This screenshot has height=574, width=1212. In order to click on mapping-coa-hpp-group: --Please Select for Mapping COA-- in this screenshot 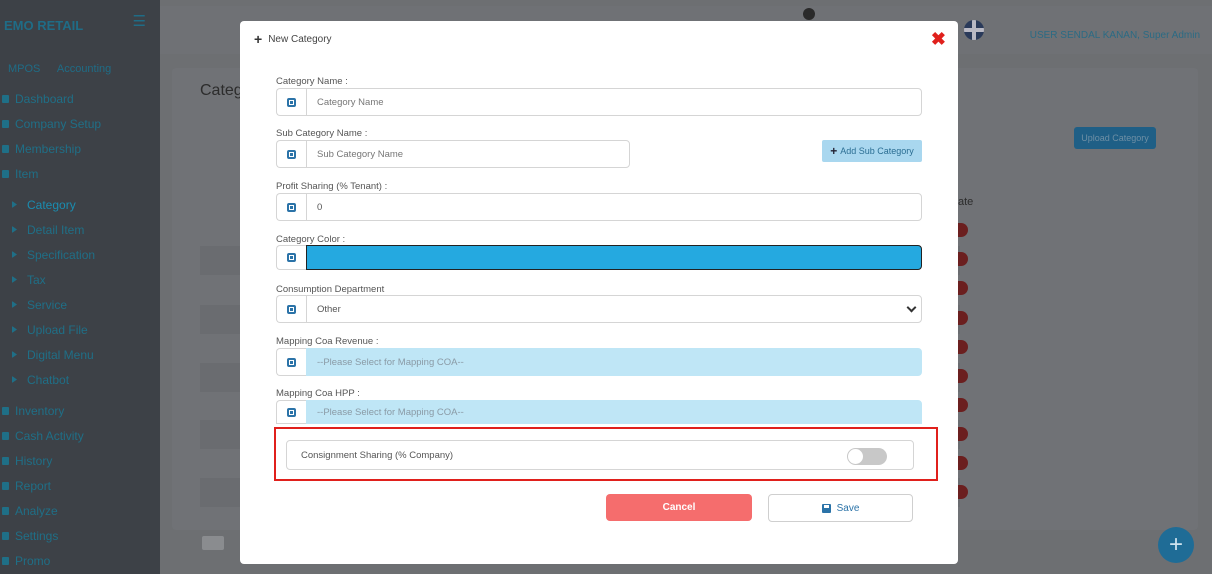, I will do `click(599, 412)`.